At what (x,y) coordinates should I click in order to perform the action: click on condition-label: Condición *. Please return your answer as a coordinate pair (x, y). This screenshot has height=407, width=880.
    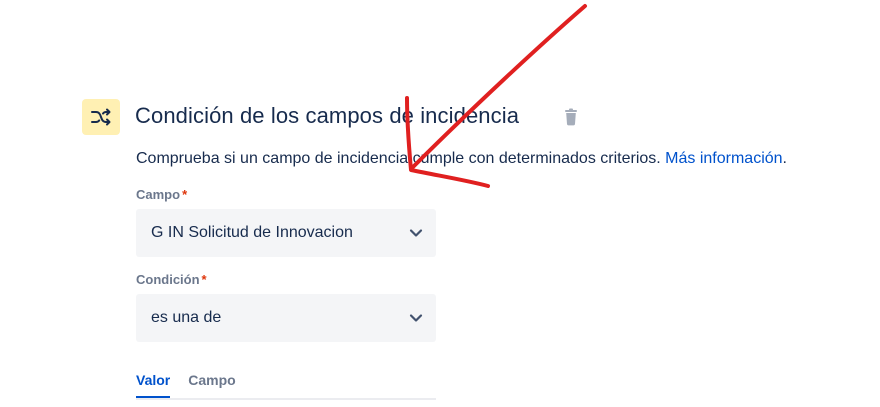
    Looking at the image, I should click on (171, 279).